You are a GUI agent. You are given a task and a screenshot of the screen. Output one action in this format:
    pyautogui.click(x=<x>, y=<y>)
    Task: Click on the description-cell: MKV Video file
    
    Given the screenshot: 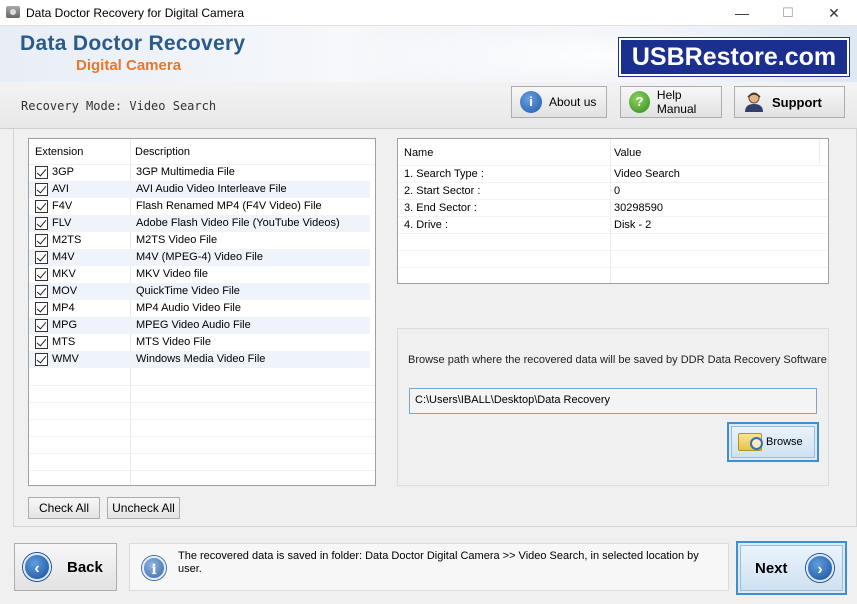 What is the action you would take?
    pyautogui.click(x=172, y=274)
    